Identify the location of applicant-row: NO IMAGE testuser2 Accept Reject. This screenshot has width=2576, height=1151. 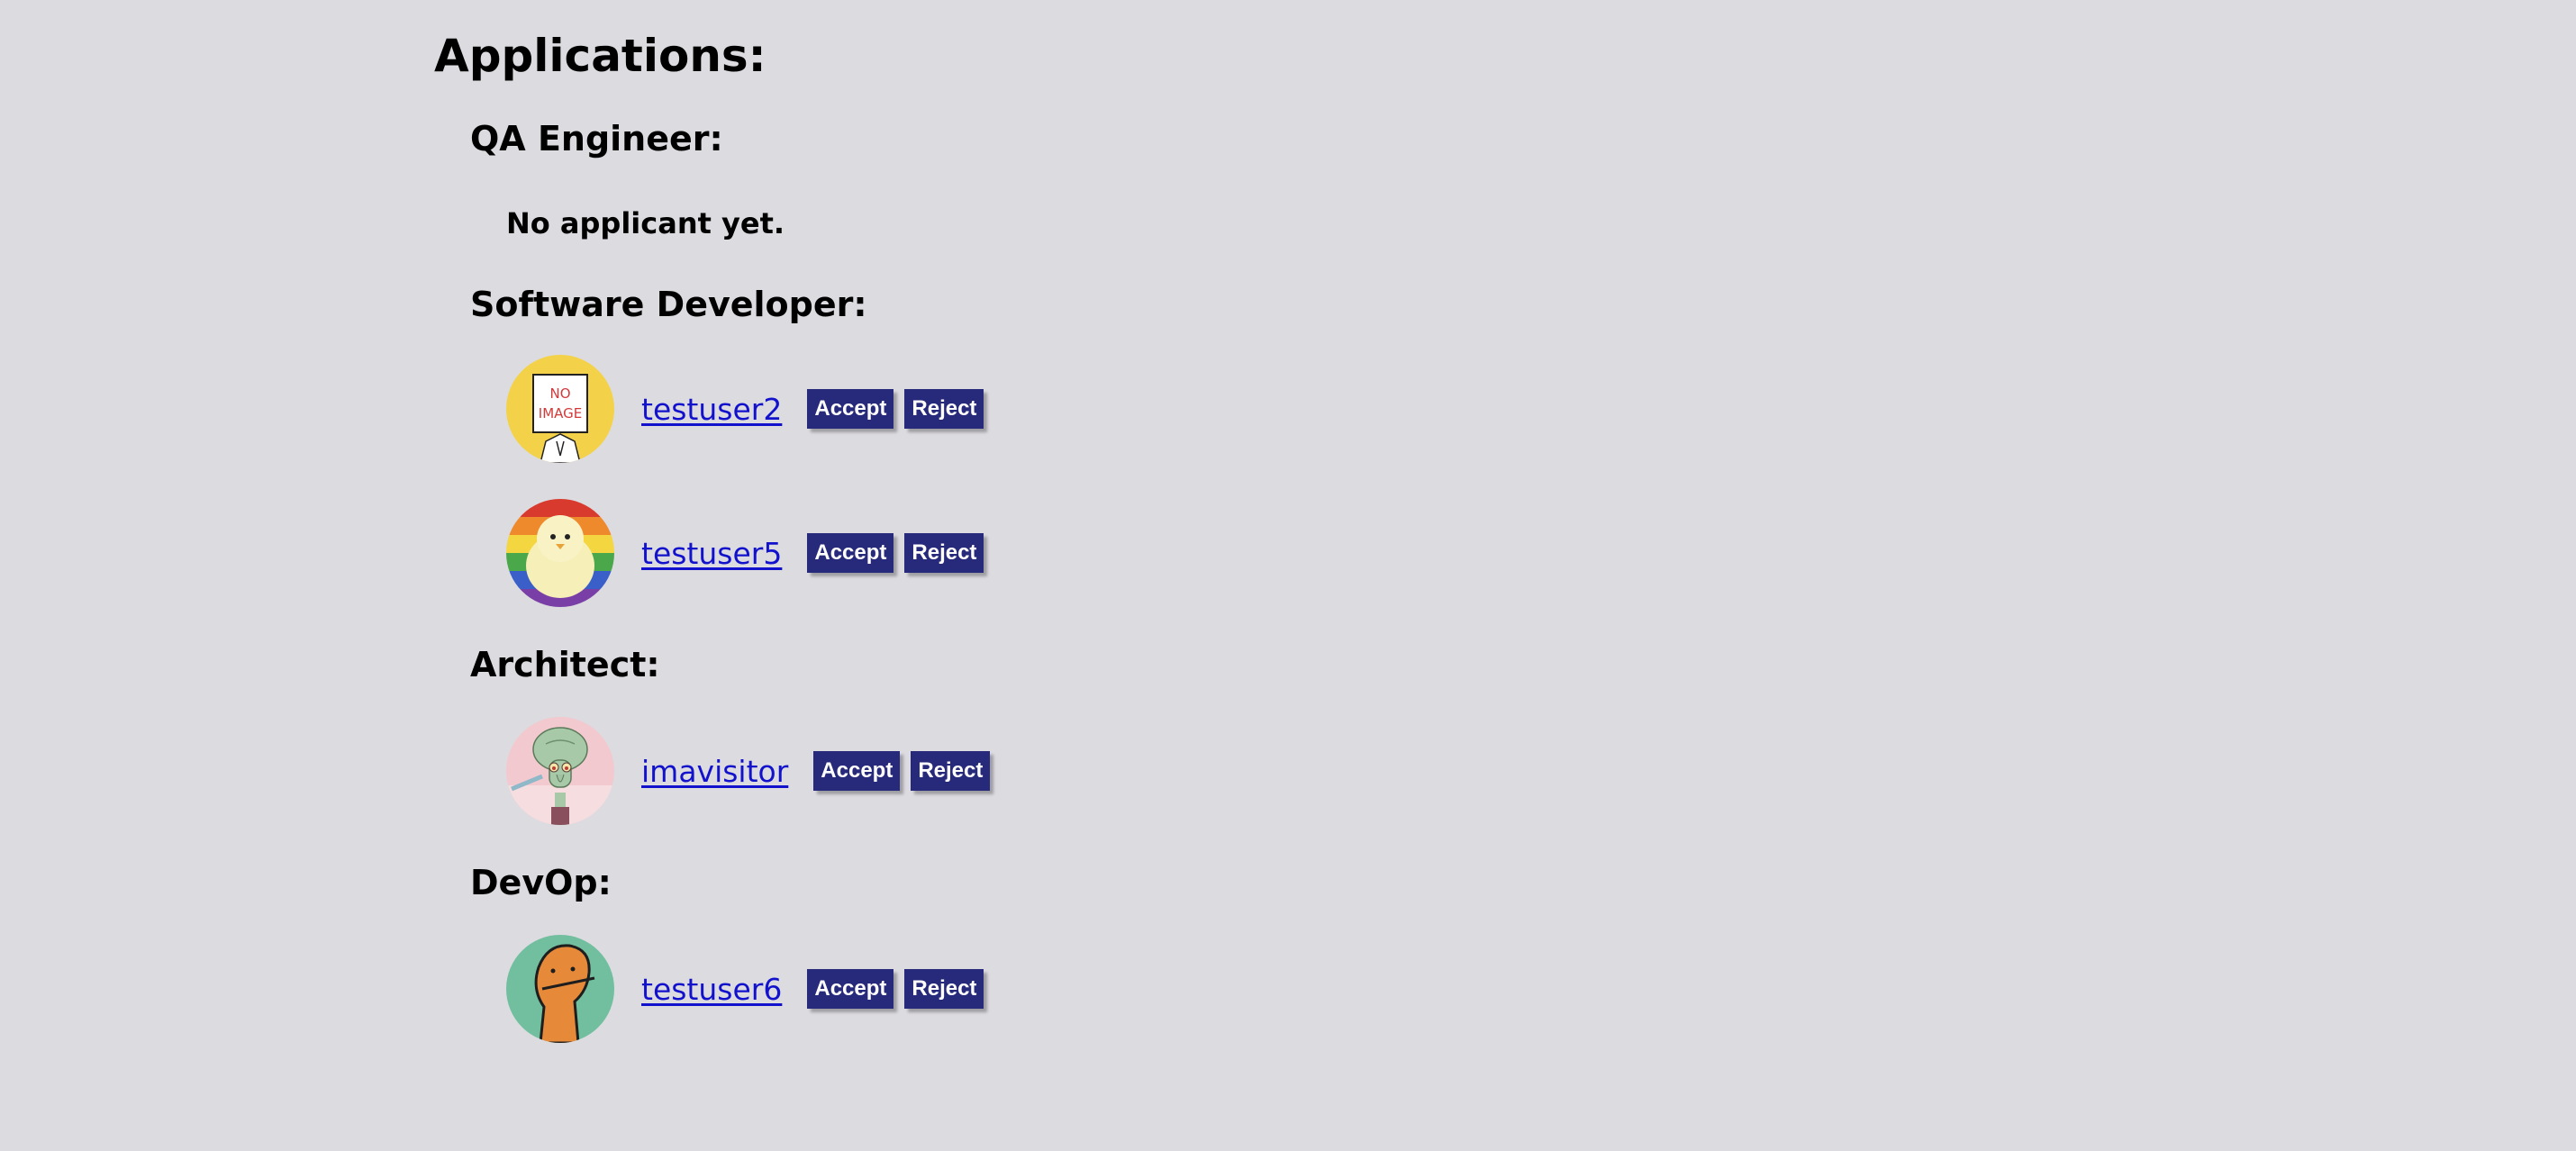
(1010, 409).